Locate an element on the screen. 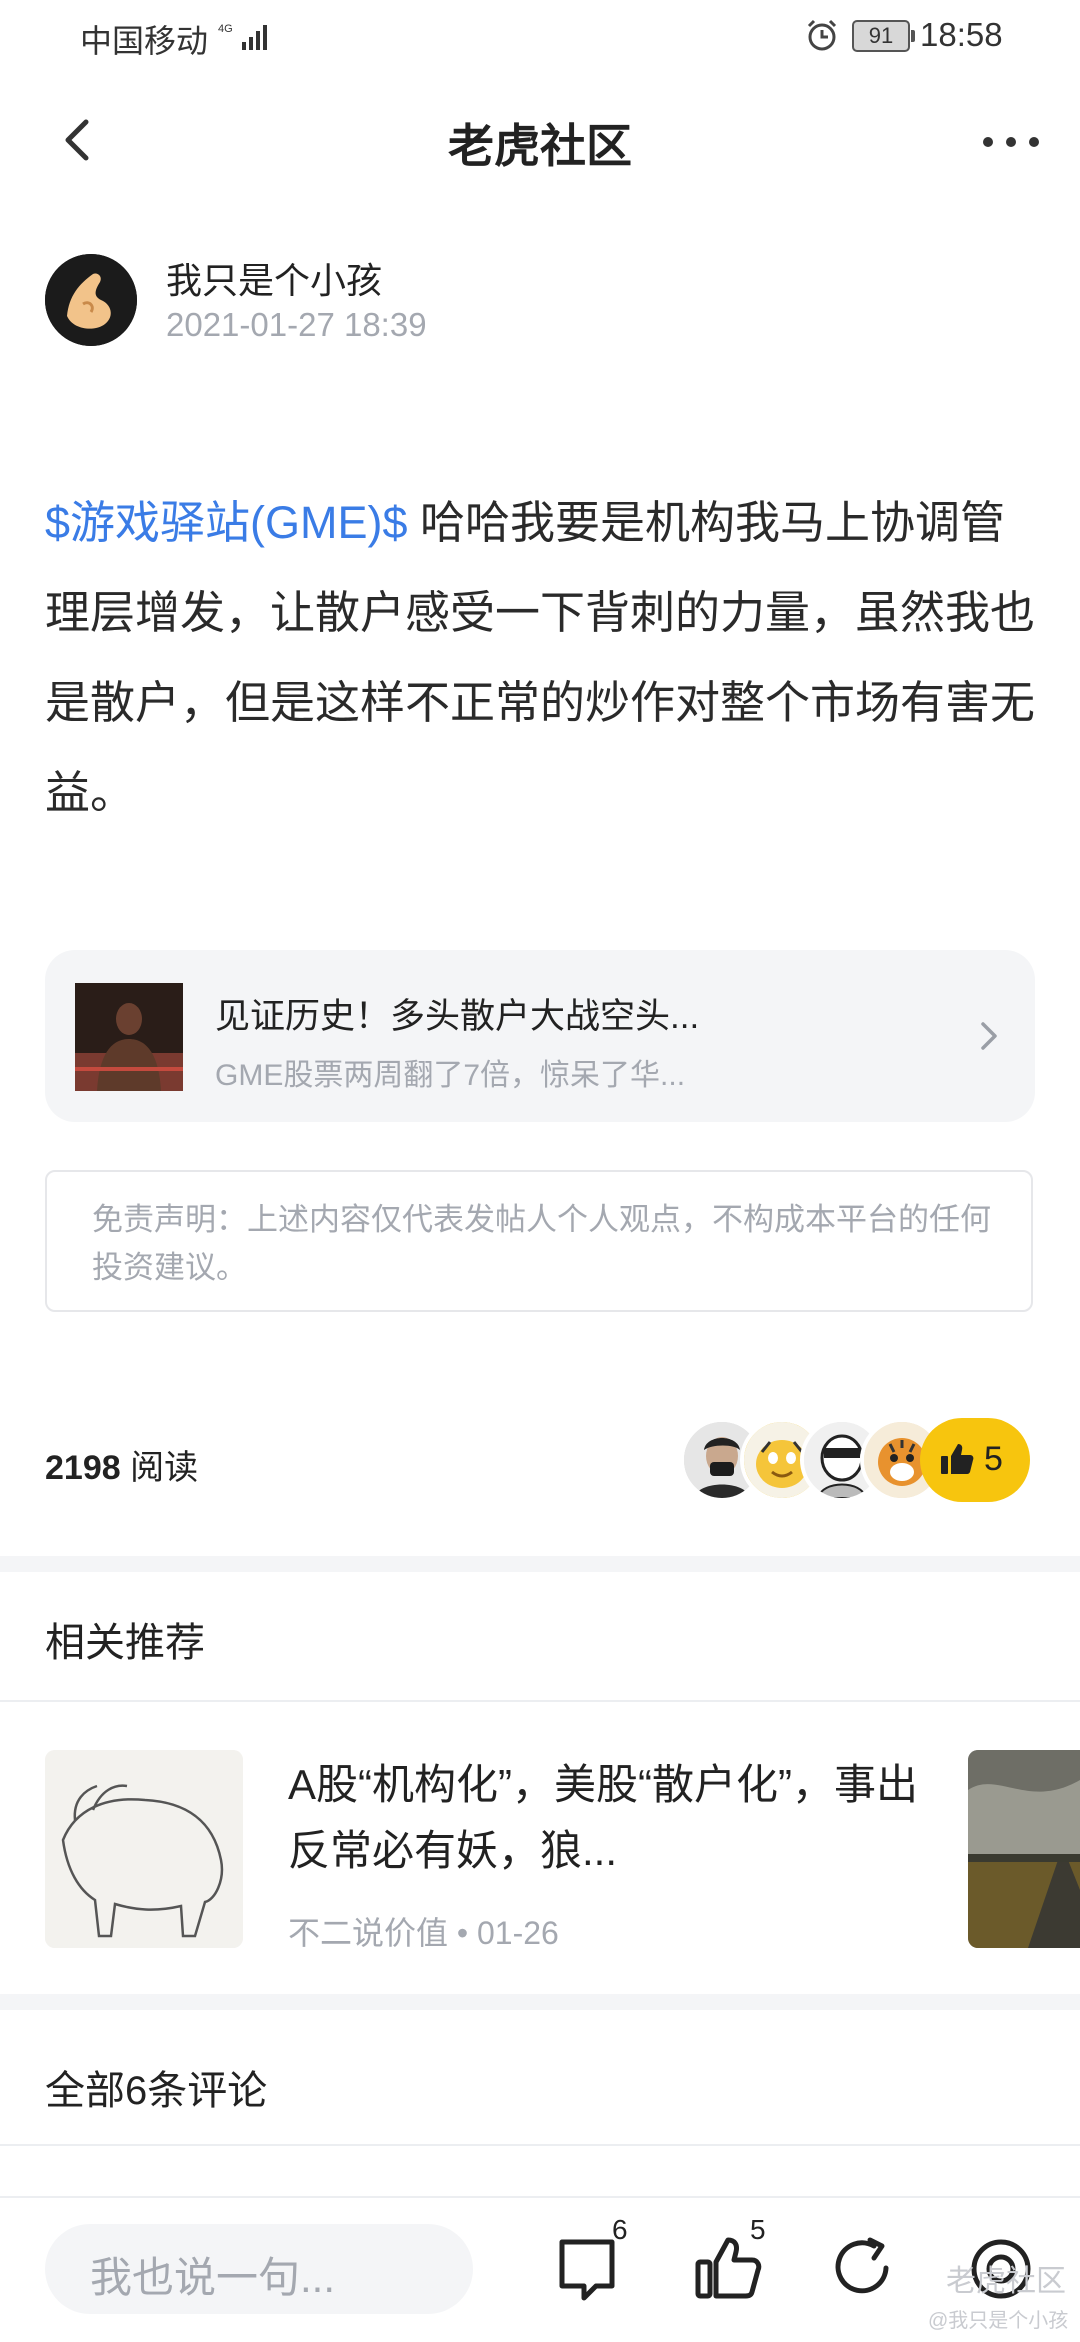 The image size is (1080, 2342). bottom-action-bar: 我也说一句... 6 5 老虎社区 @我只是个小孩 is located at coordinates (540, 2269).